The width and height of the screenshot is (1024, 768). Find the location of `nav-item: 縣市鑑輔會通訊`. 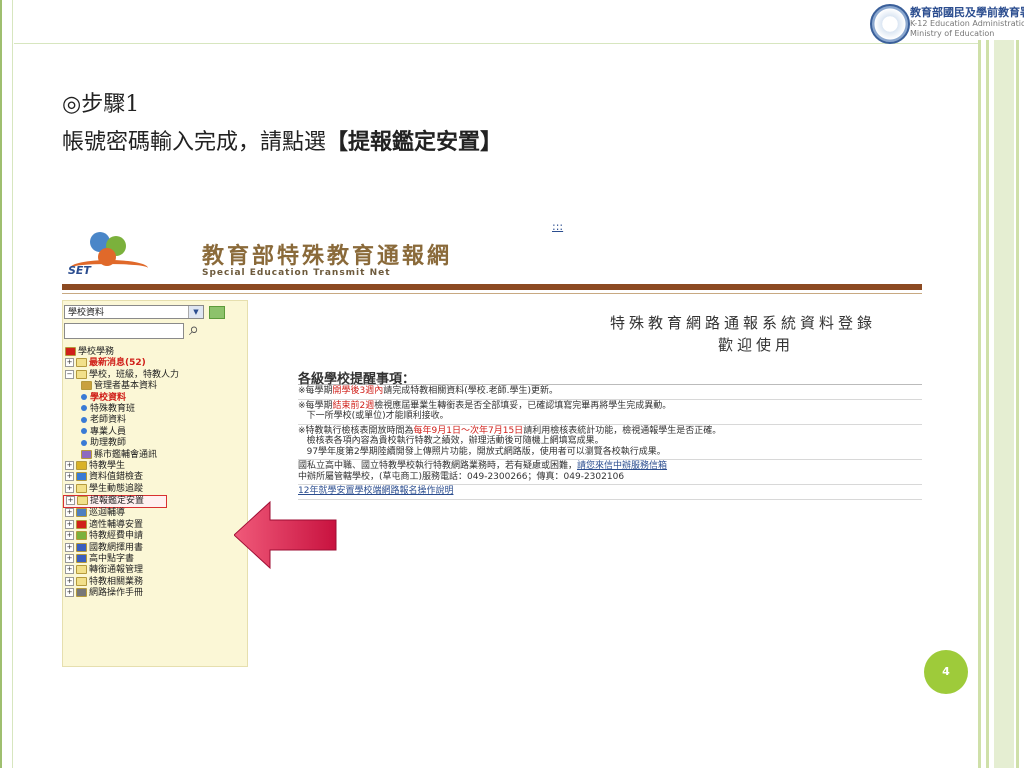

nav-item: 縣市鑑輔會通訊 is located at coordinates (155, 455).